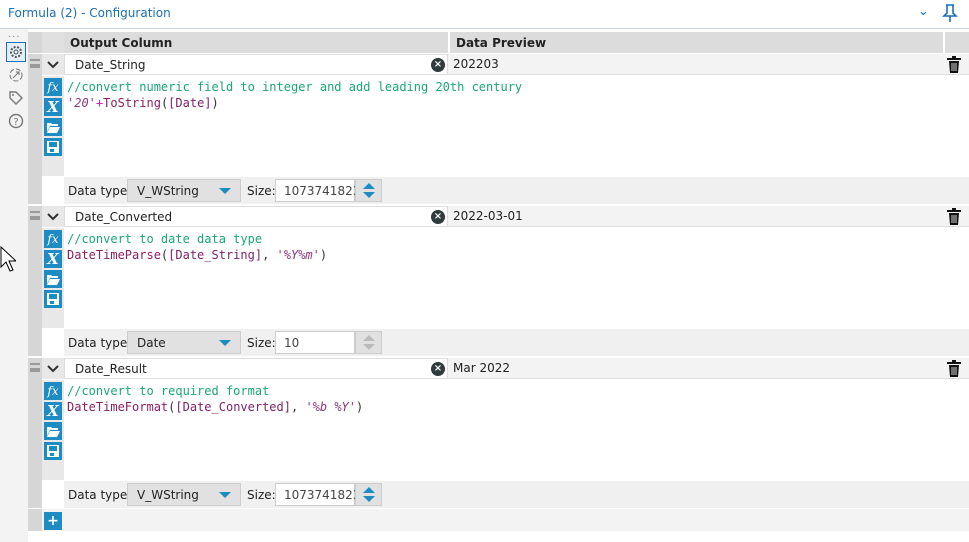  Describe the element at coordinates (53, 521) in the screenshot. I see `add-formula-button: +` at that location.